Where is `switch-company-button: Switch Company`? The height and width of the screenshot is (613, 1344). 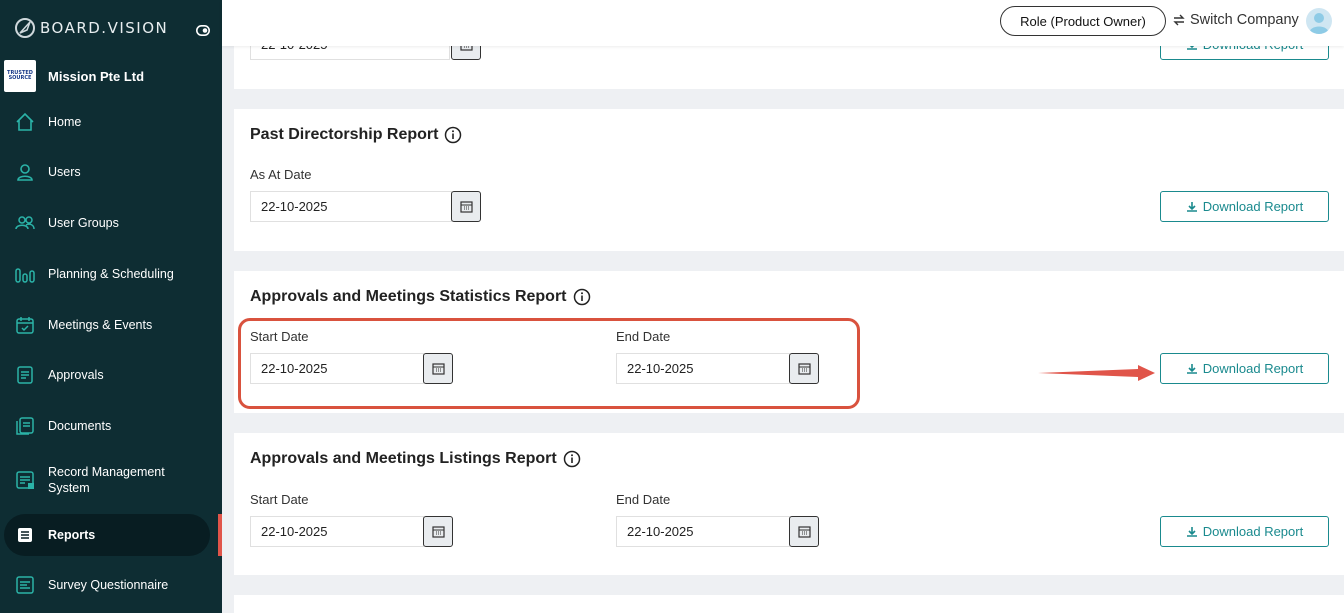 switch-company-button: Switch Company is located at coordinates (1235, 20).